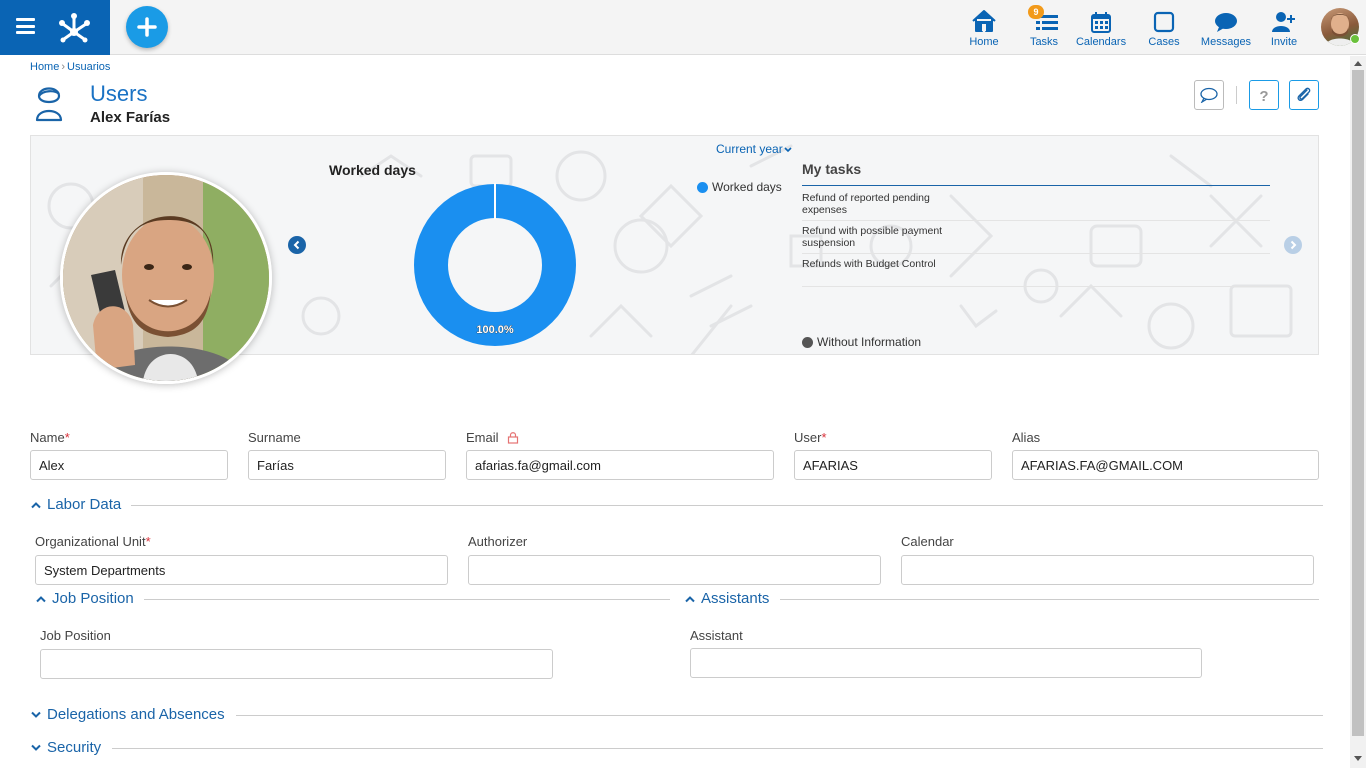 This screenshot has height=768, width=1366. I want to click on alias-label: Alias, so click(1026, 437).